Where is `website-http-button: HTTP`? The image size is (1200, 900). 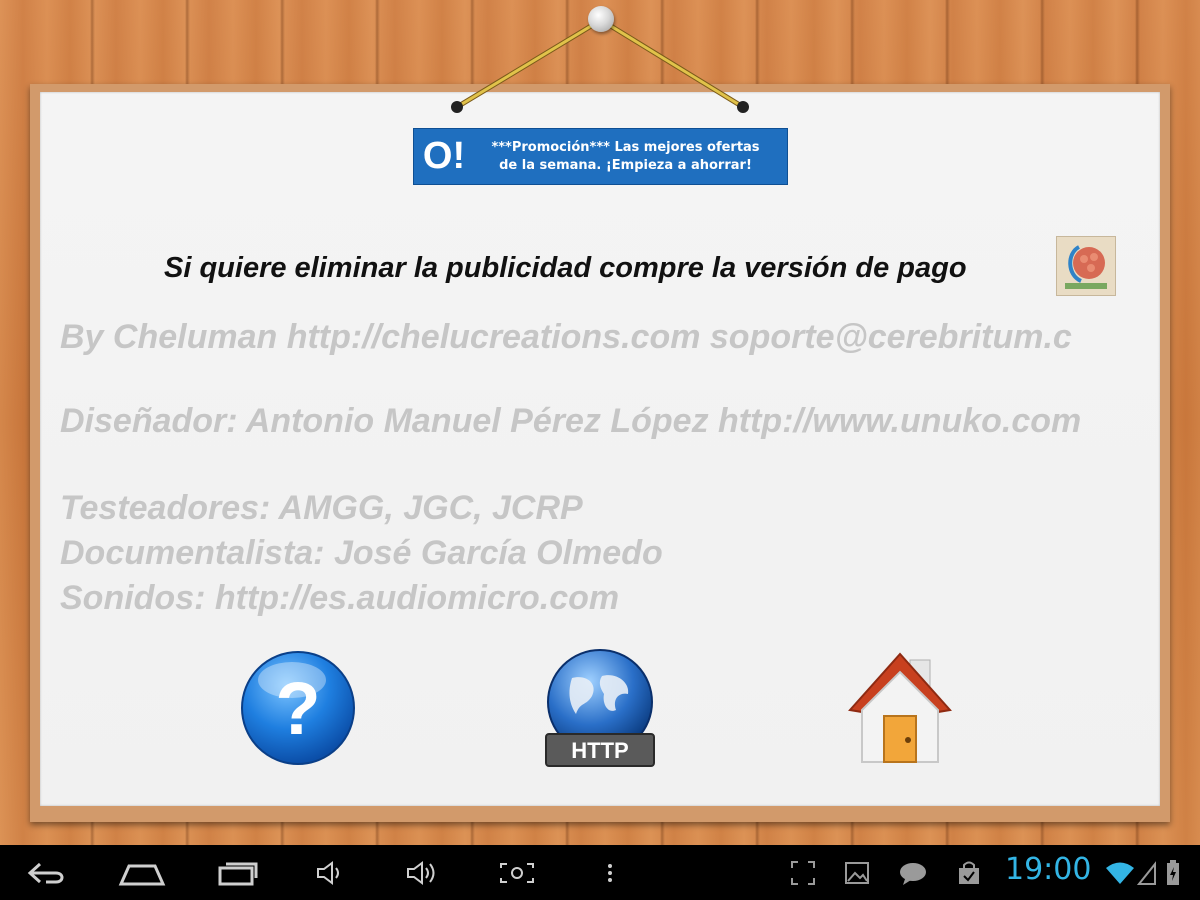
website-http-button: HTTP is located at coordinates (600, 709).